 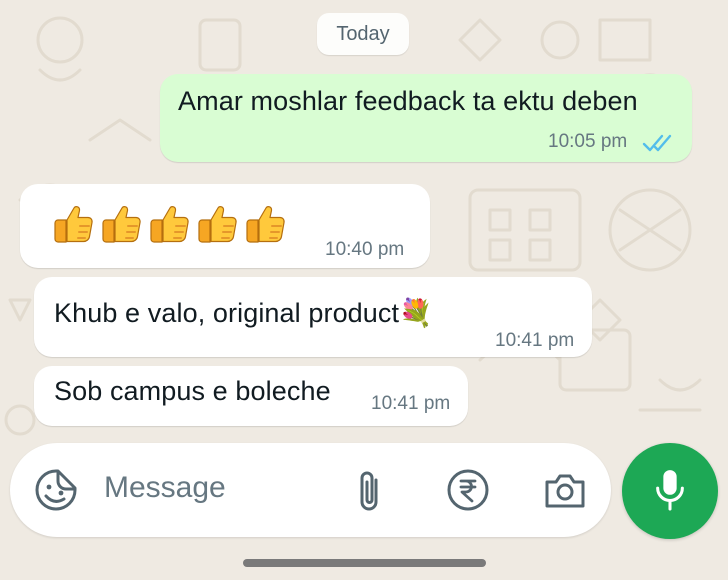 I want to click on home-indicator, so click(x=364, y=563).